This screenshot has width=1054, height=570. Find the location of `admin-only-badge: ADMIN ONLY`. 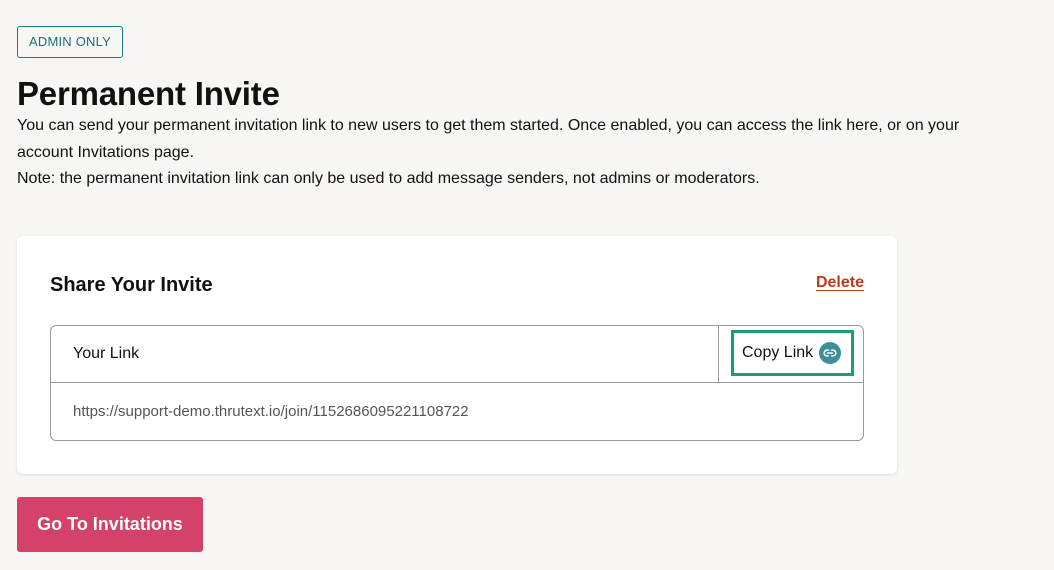

admin-only-badge: ADMIN ONLY is located at coordinates (70, 42).